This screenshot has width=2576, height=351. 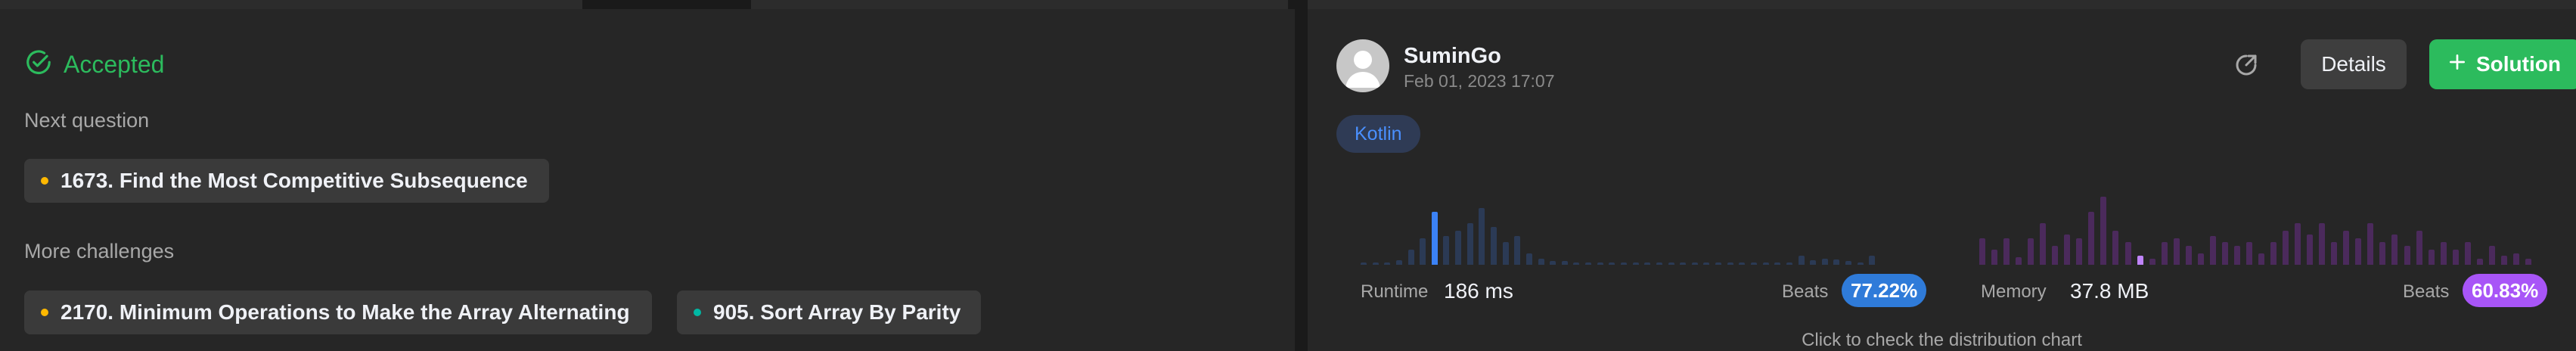 I want to click on challenge-item: 905. Sort Array By Parity, so click(x=829, y=312).